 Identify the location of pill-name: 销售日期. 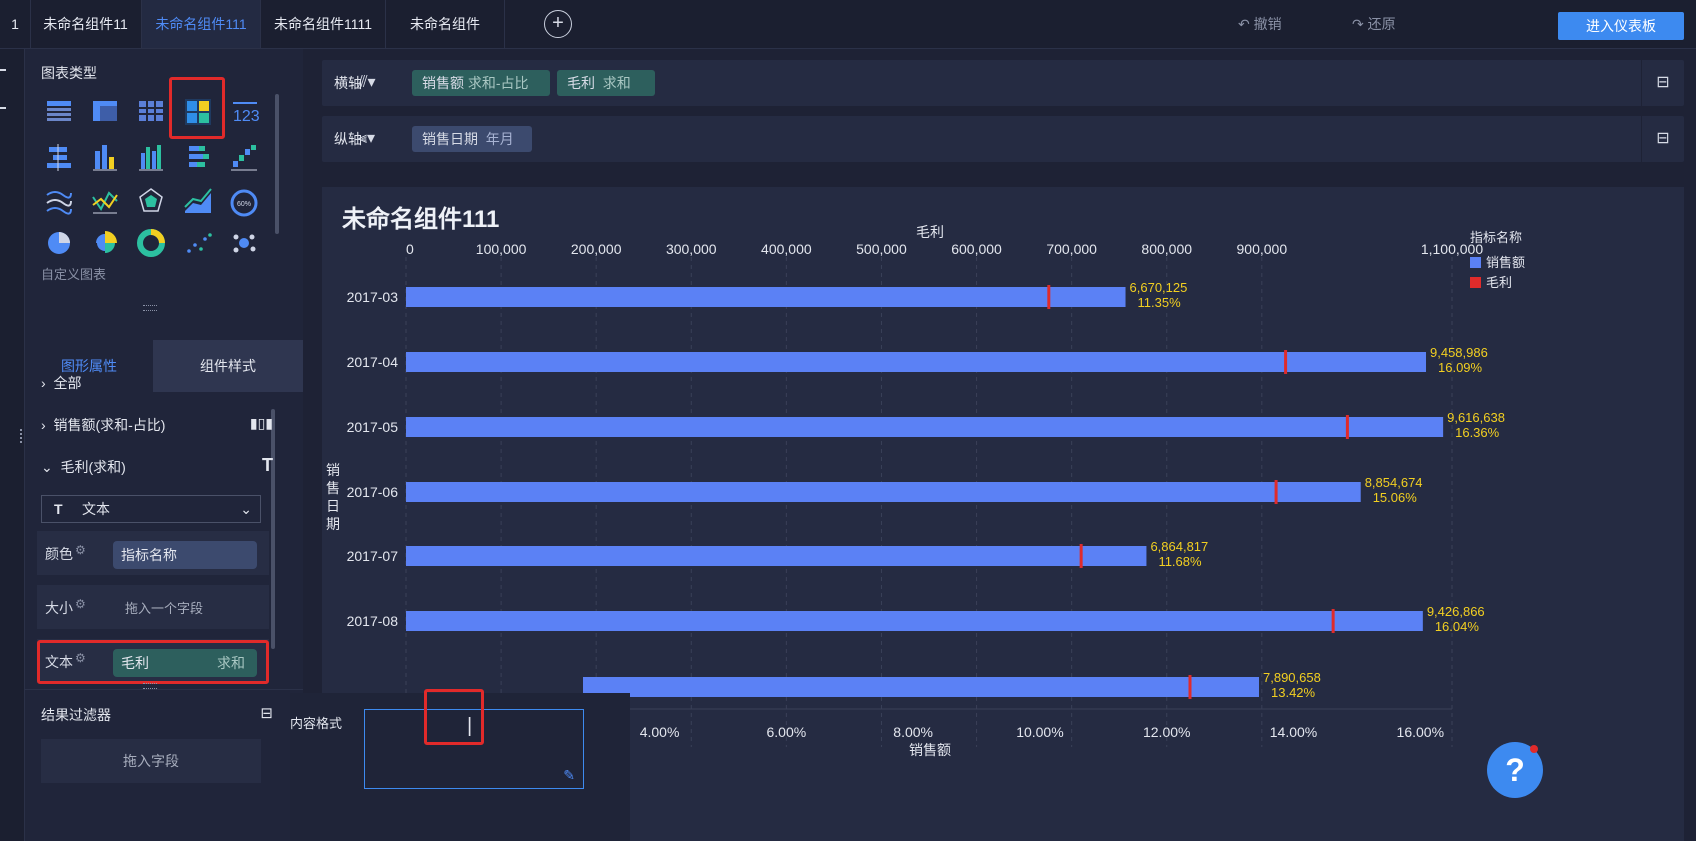
(450, 139).